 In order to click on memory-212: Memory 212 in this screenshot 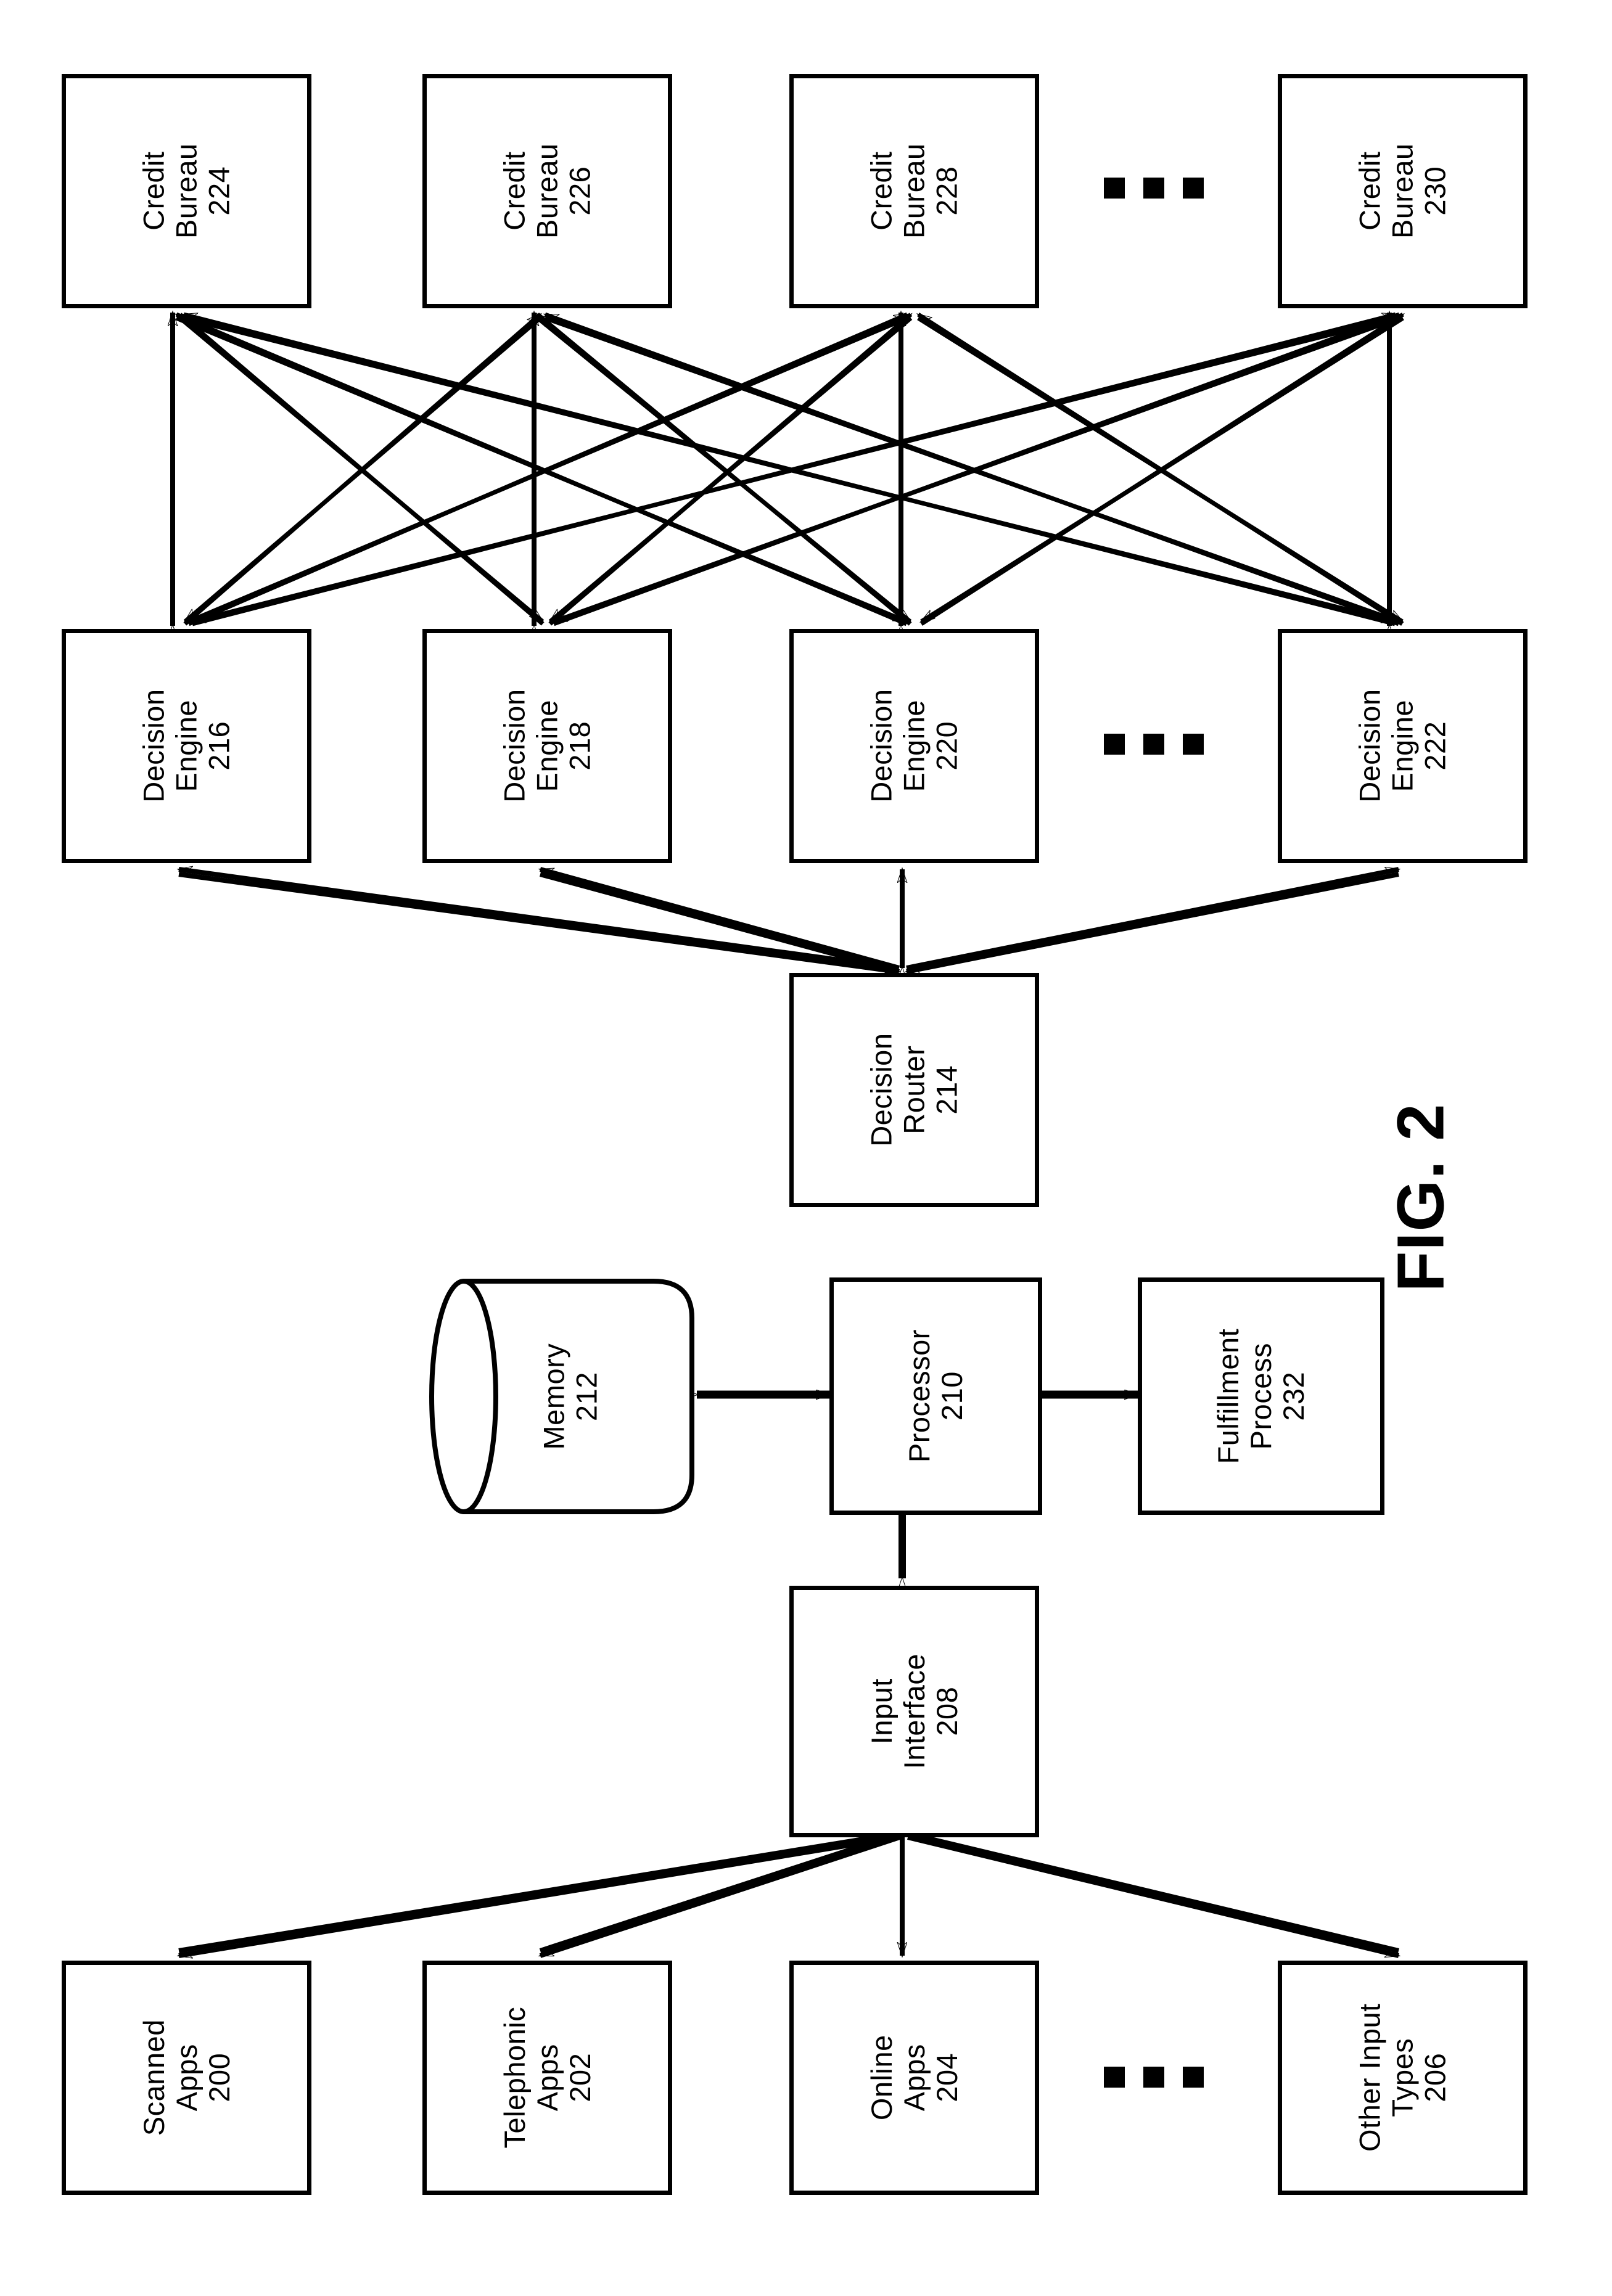, I will do `click(552, 1396)`.